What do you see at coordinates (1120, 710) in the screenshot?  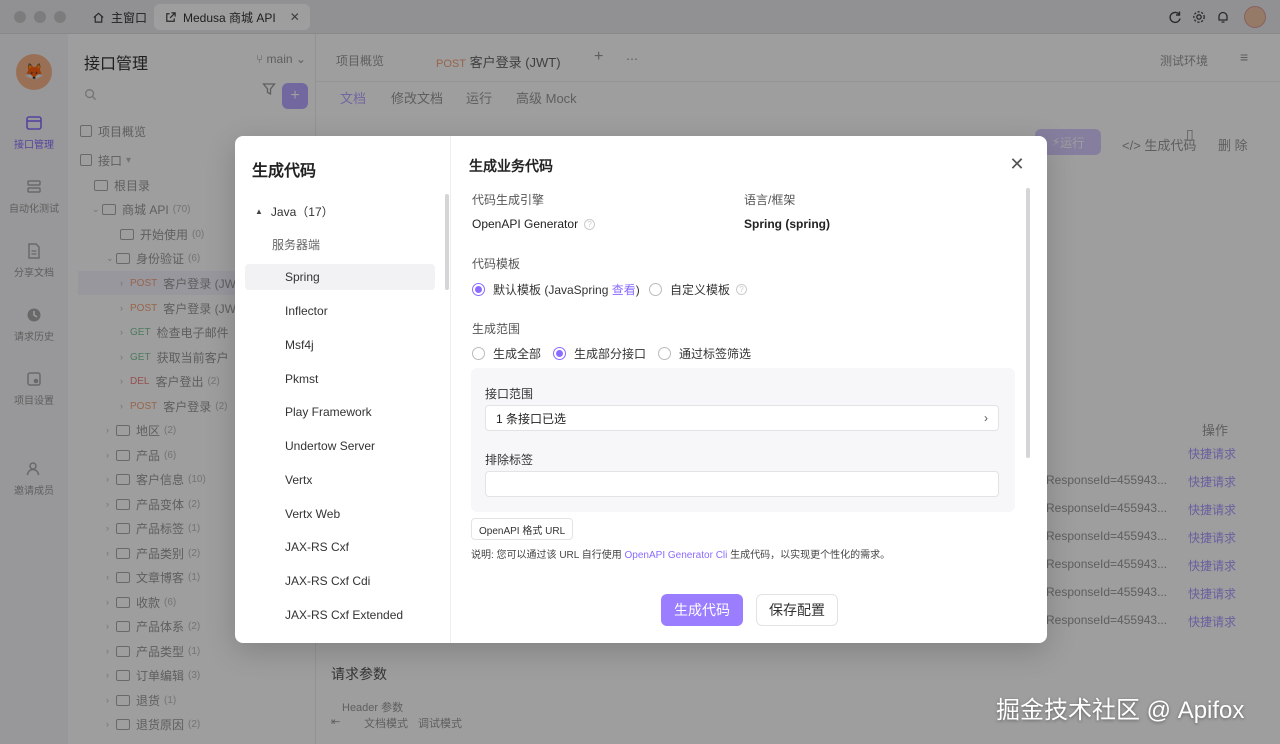 I see `watermark-text: 掘金技术社区 @ Apifox` at bounding box center [1120, 710].